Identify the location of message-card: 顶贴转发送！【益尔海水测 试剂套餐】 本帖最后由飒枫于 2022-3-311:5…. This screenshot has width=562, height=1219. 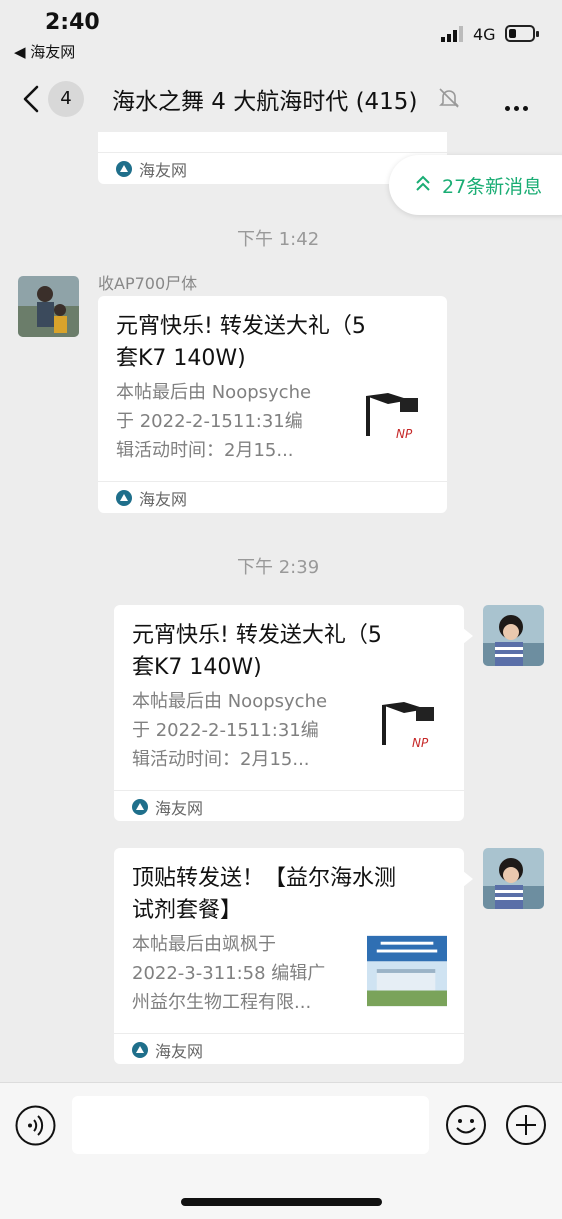
(289, 956).